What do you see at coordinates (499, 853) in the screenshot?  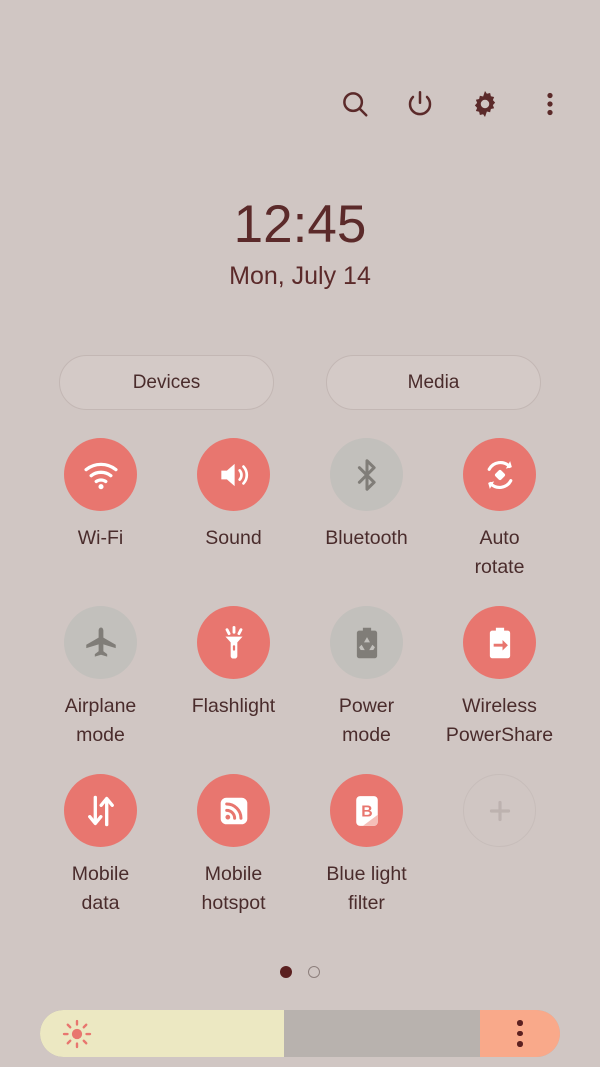 I see `add-toggle-button` at bounding box center [499, 853].